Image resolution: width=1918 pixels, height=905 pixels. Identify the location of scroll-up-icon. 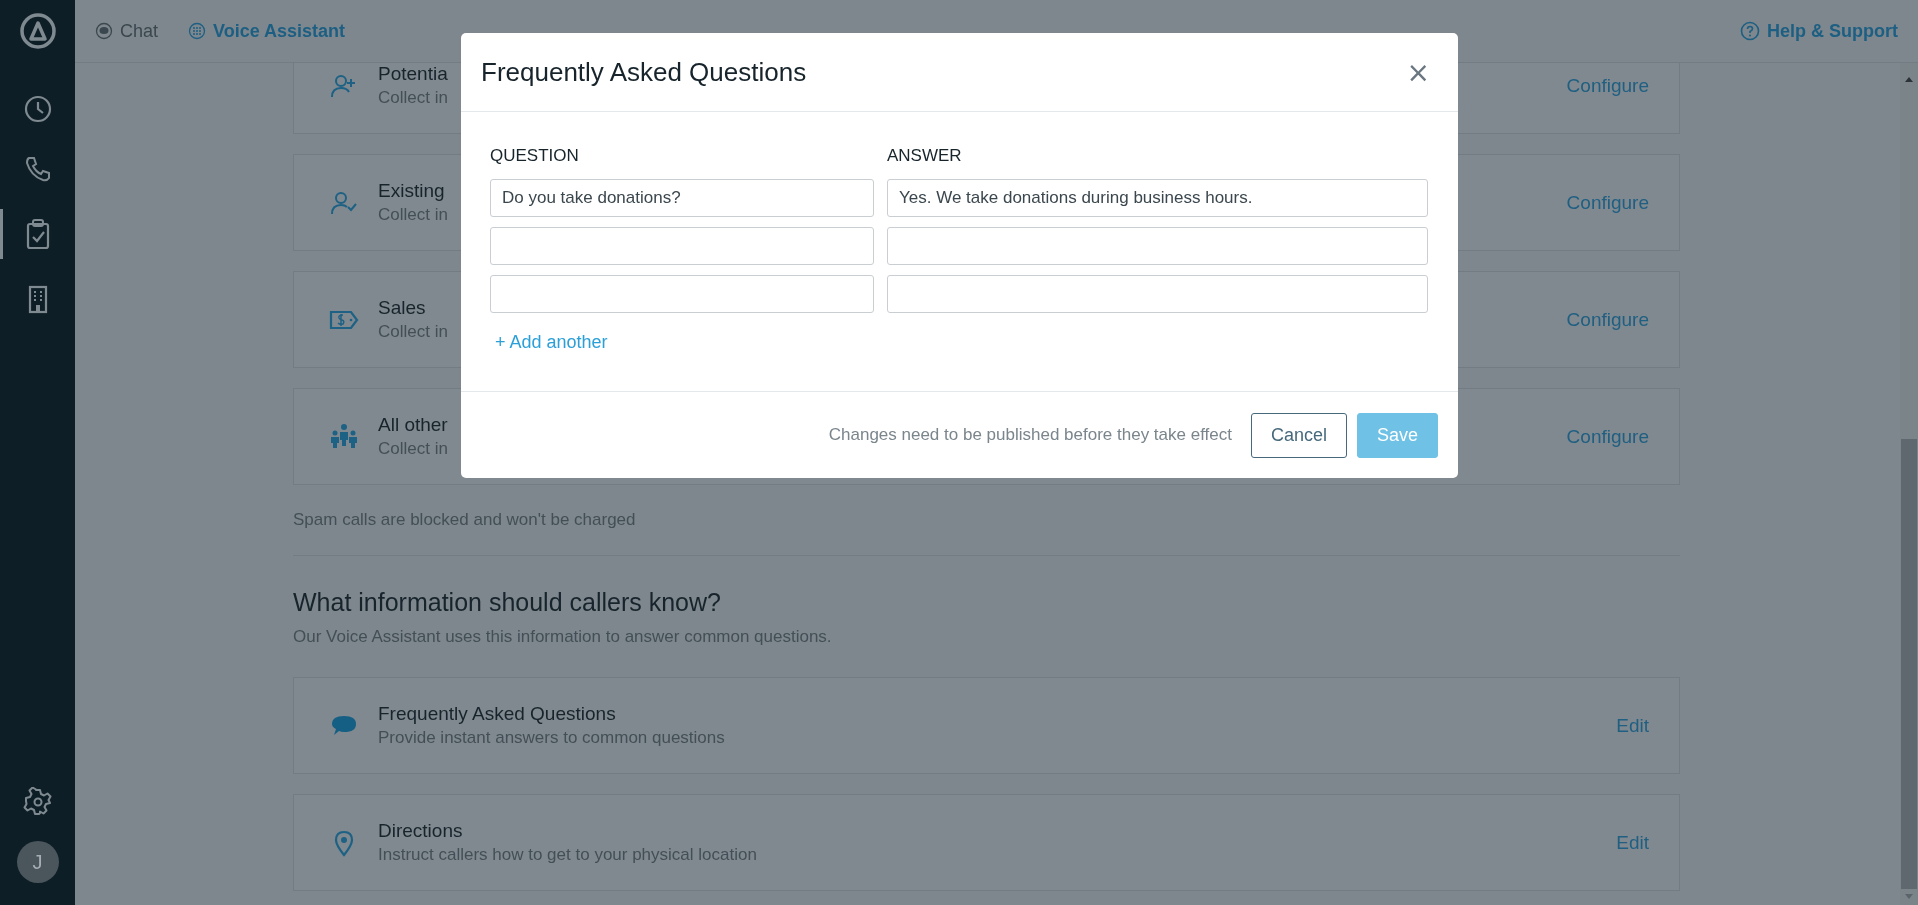
(1909, 79).